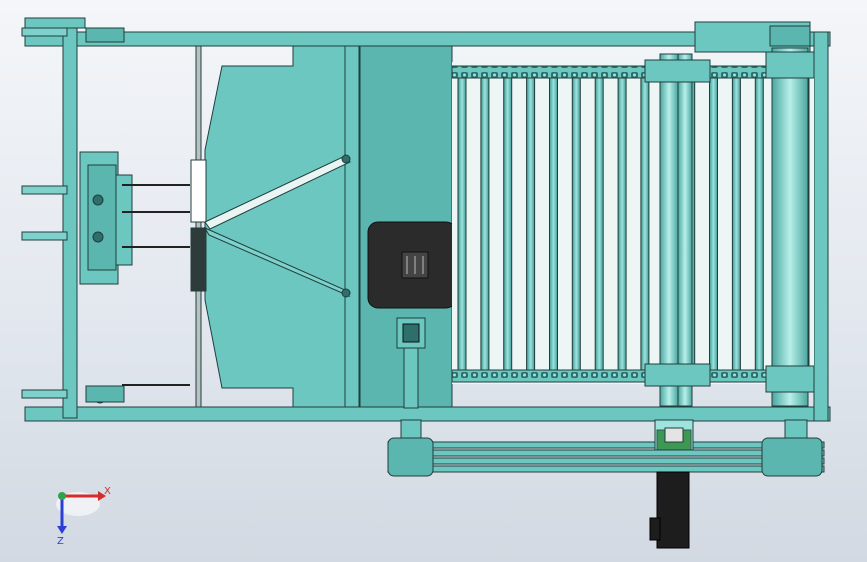 The width and height of the screenshot is (867, 562). I want to click on bottom-rail, so click(427, 414).